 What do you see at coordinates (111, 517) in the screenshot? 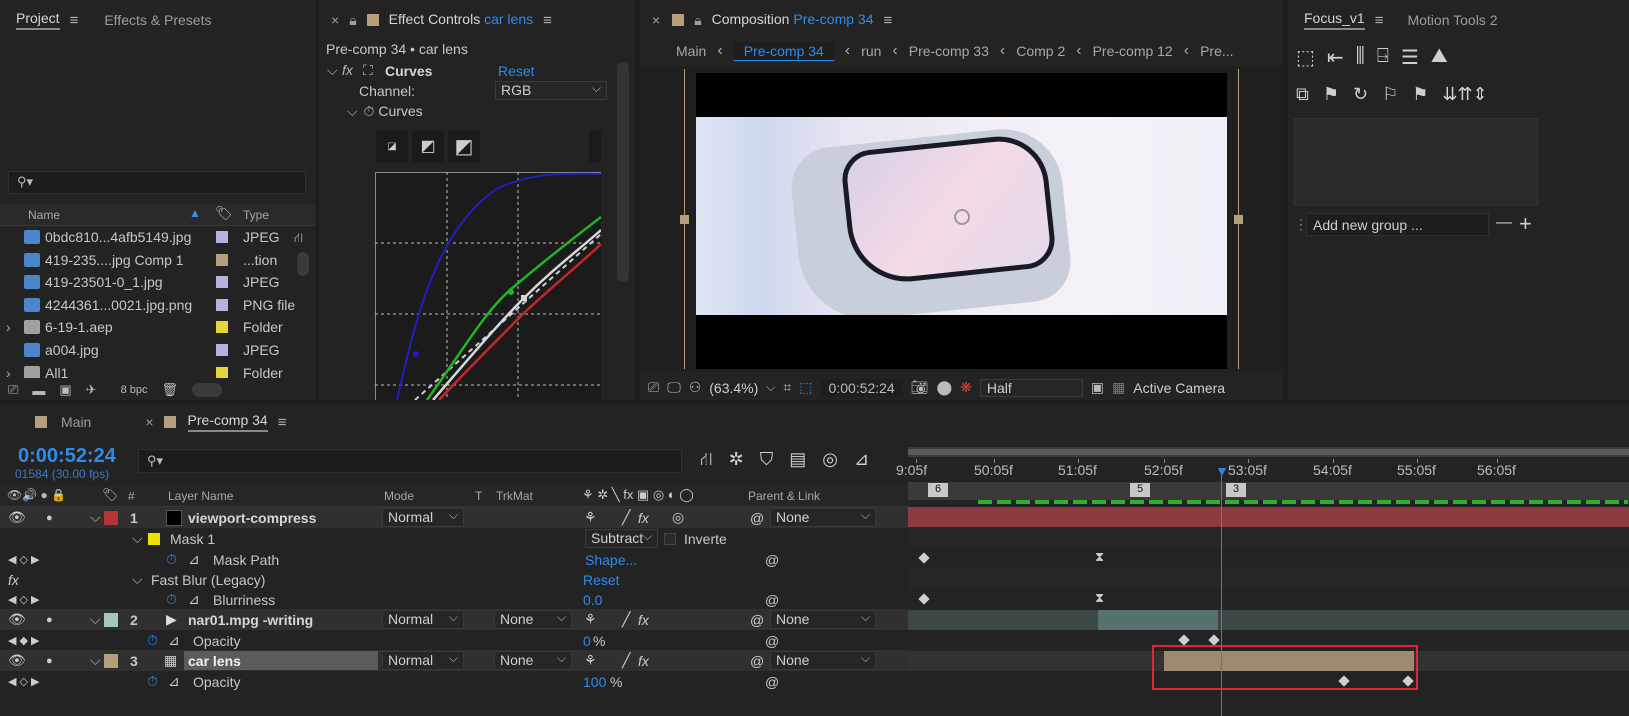
I see `layer-label-color` at bounding box center [111, 517].